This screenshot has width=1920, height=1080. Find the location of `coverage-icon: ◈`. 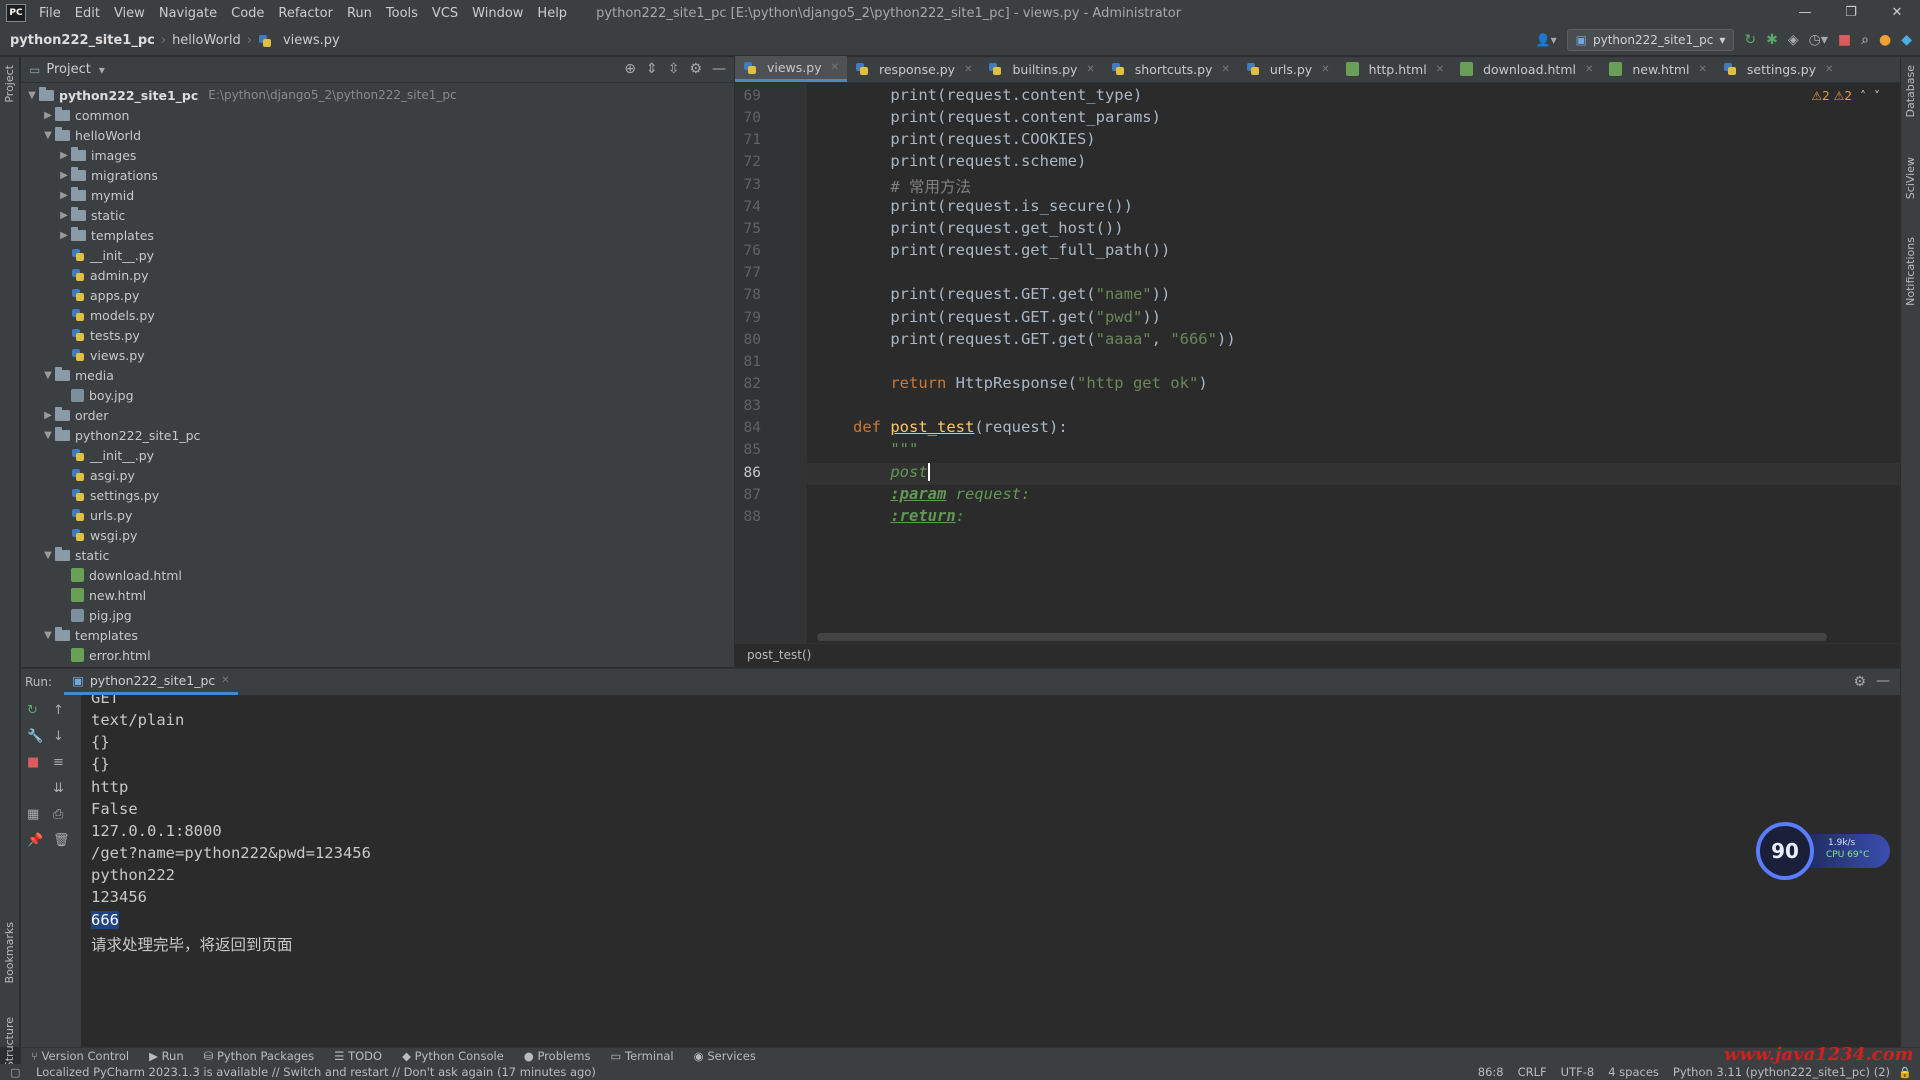

coverage-icon: ◈ is located at coordinates (1793, 40).